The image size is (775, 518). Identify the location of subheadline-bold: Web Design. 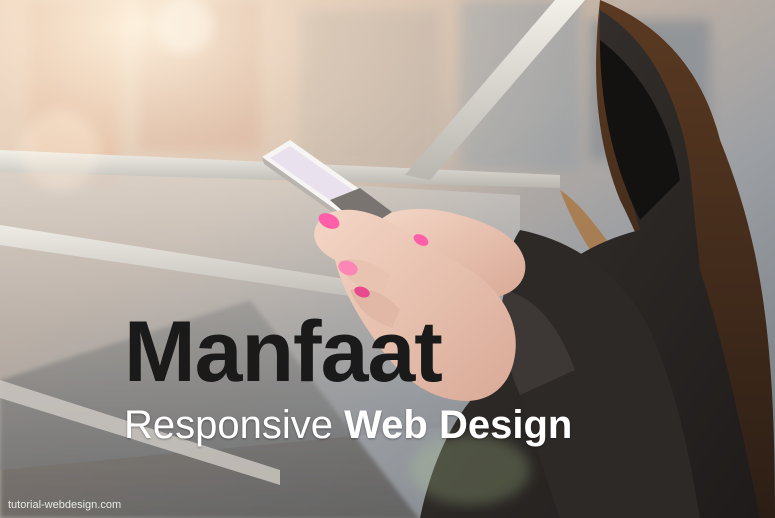
(458, 425).